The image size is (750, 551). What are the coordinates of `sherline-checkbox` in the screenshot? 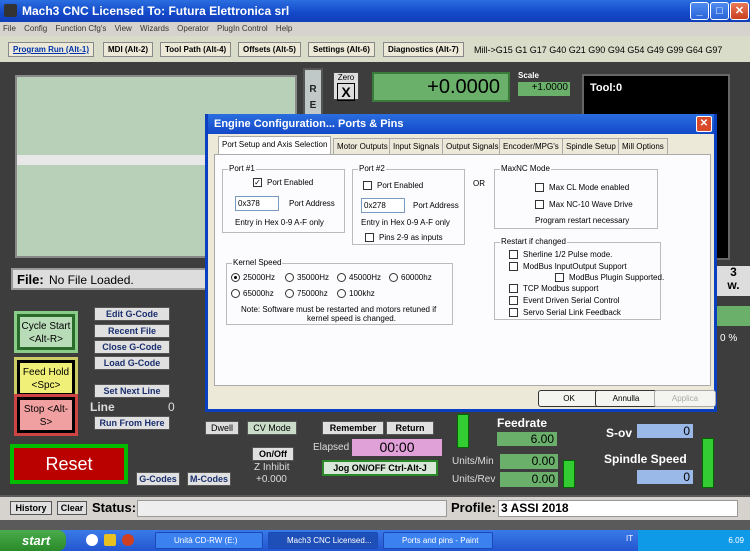 It's located at (513, 254).